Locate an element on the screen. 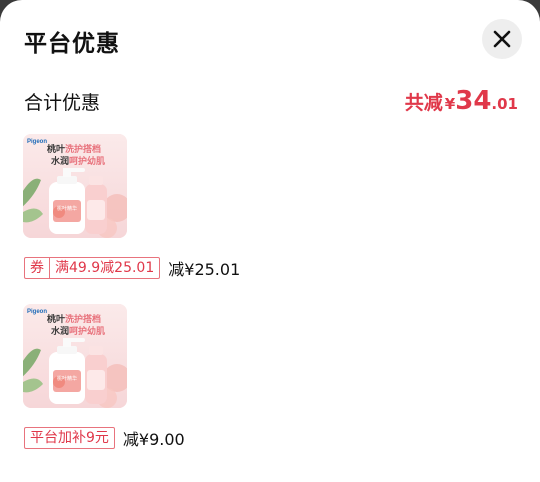  total-discount-row: 合计优惠 共减 ¥34.01 is located at coordinates (271, 101).